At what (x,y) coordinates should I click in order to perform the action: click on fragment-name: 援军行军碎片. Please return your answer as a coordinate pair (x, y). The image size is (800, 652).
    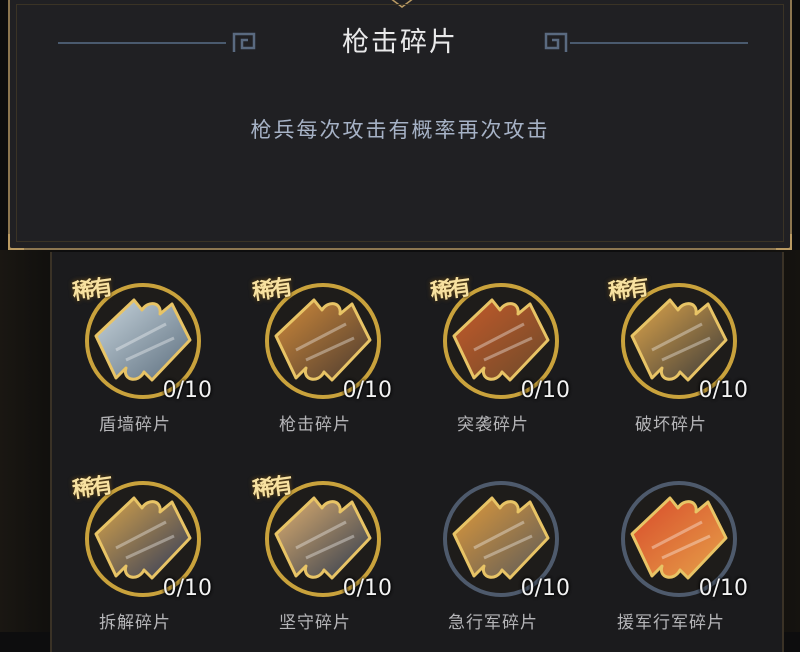
    Looking at the image, I should click on (671, 623).